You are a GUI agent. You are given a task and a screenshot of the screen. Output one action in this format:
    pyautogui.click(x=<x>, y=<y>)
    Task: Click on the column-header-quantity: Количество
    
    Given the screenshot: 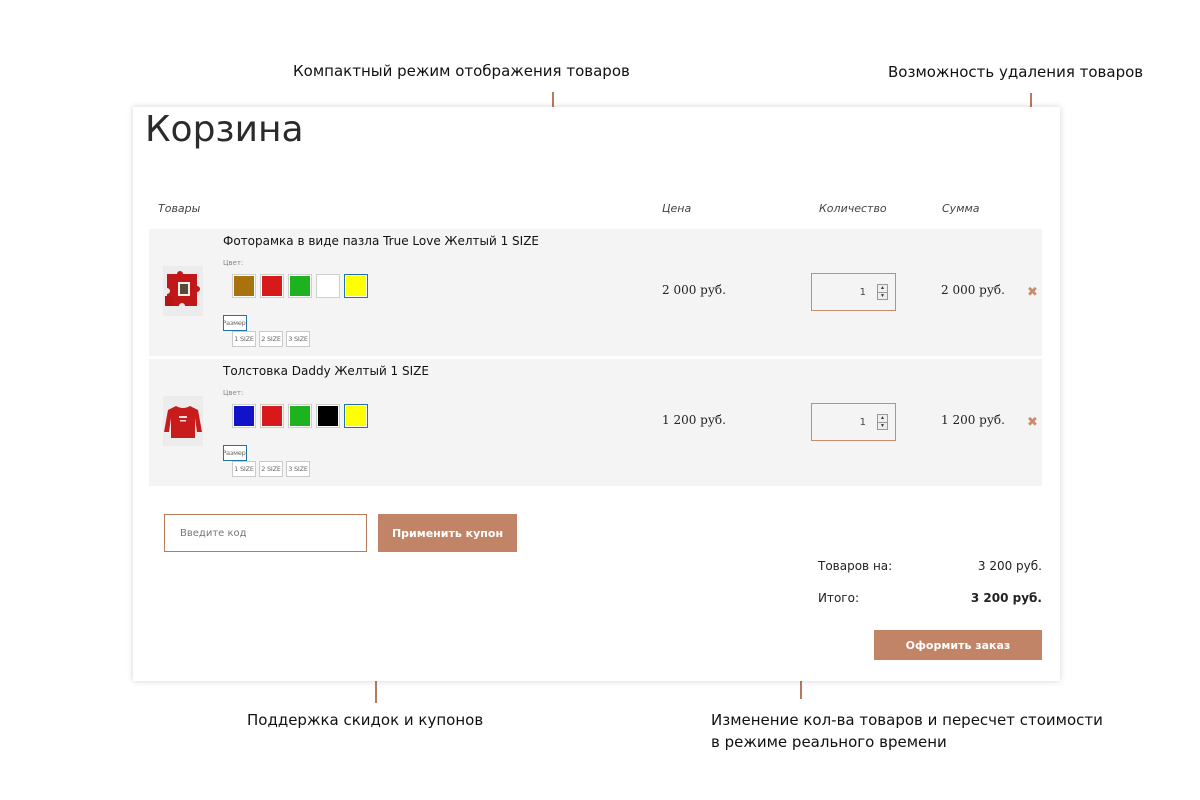 What is the action you would take?
    pyautogui.click(x=853, y=208)
    